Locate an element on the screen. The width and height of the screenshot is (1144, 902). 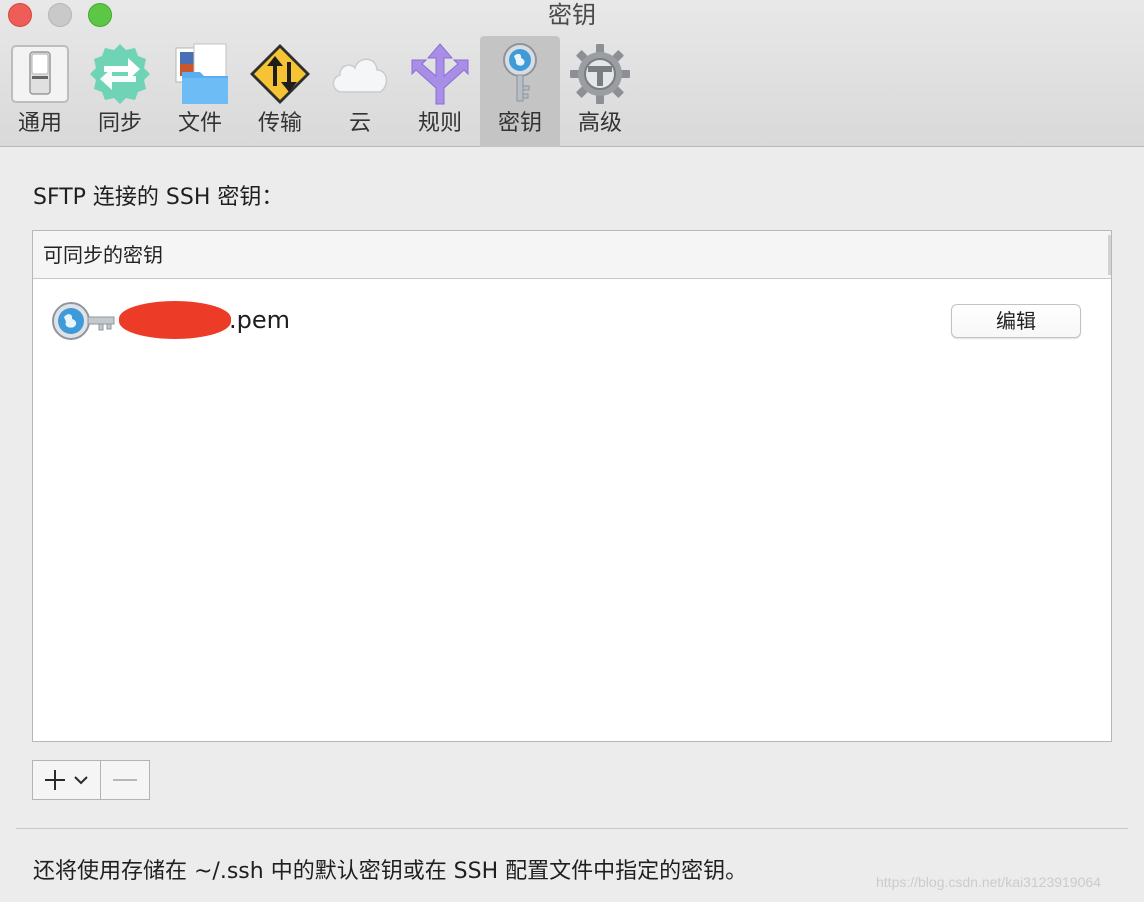
tab-transfer: 传输 is located at coordinates (280, 91).